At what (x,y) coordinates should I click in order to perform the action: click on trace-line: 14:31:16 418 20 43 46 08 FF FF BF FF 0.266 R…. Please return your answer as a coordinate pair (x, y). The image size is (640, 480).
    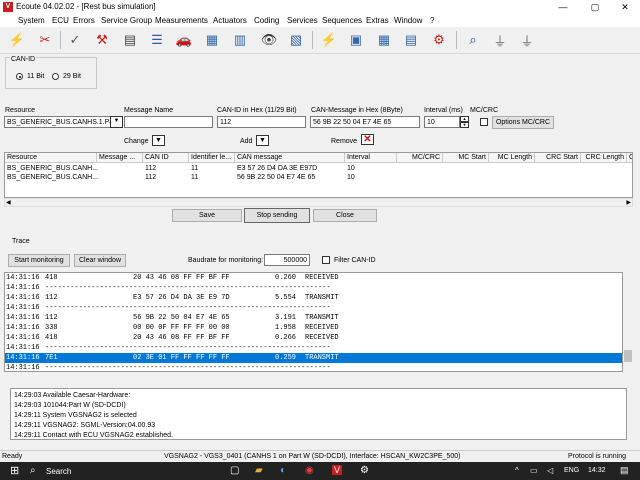
    Looking at the image, I should click on (313, 338).